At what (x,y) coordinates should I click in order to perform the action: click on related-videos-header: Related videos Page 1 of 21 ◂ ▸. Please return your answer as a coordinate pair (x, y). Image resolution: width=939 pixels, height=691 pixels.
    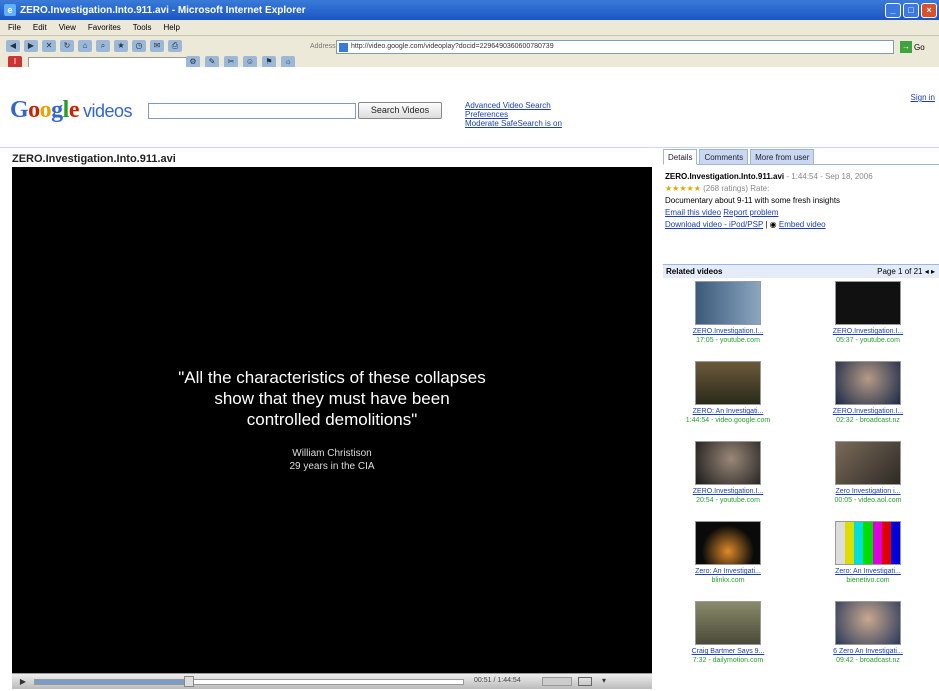
    Looking at the image, I should click on (801, 271).